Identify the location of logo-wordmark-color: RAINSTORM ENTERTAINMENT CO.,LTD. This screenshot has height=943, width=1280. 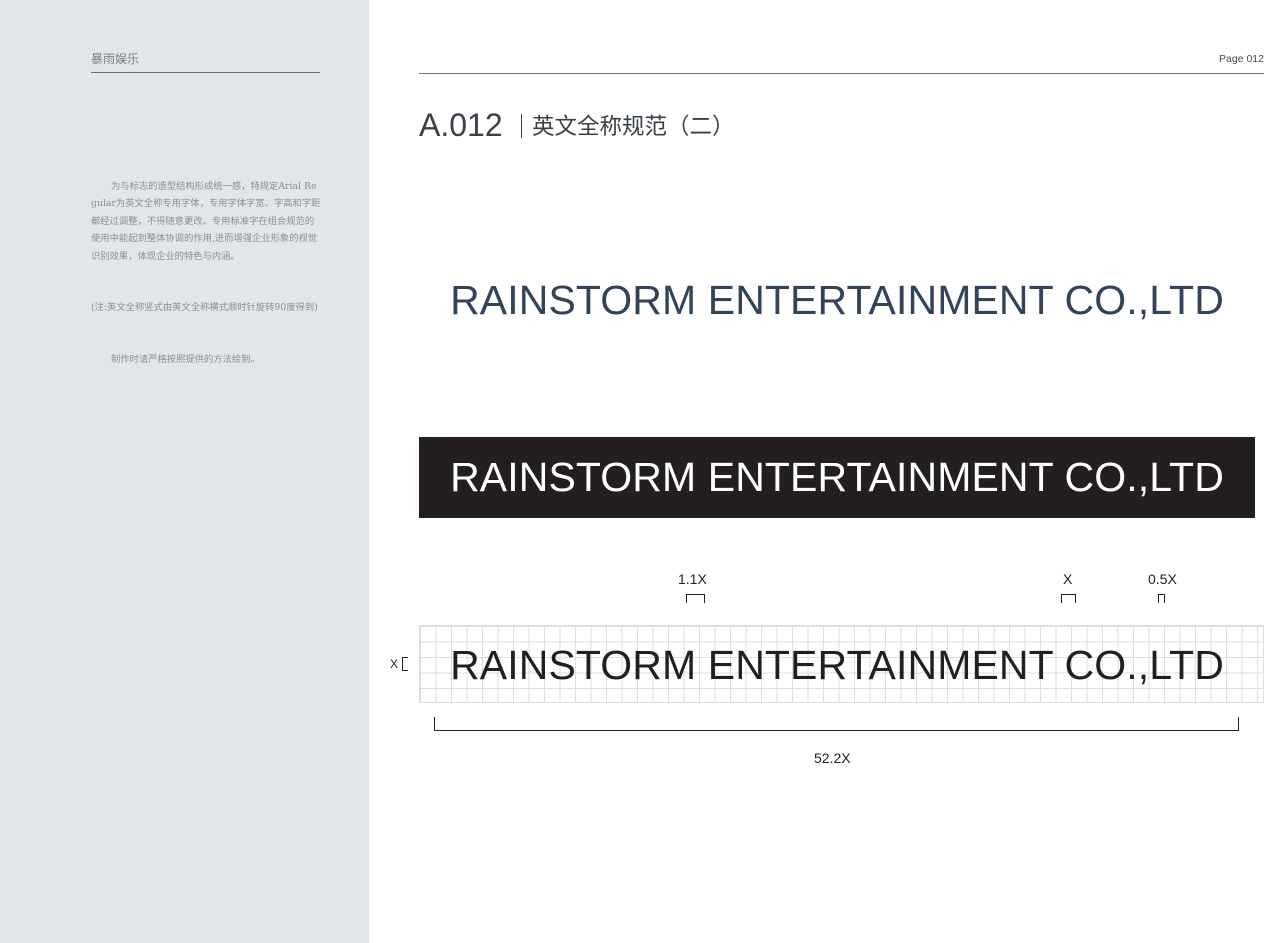
(837, 300).